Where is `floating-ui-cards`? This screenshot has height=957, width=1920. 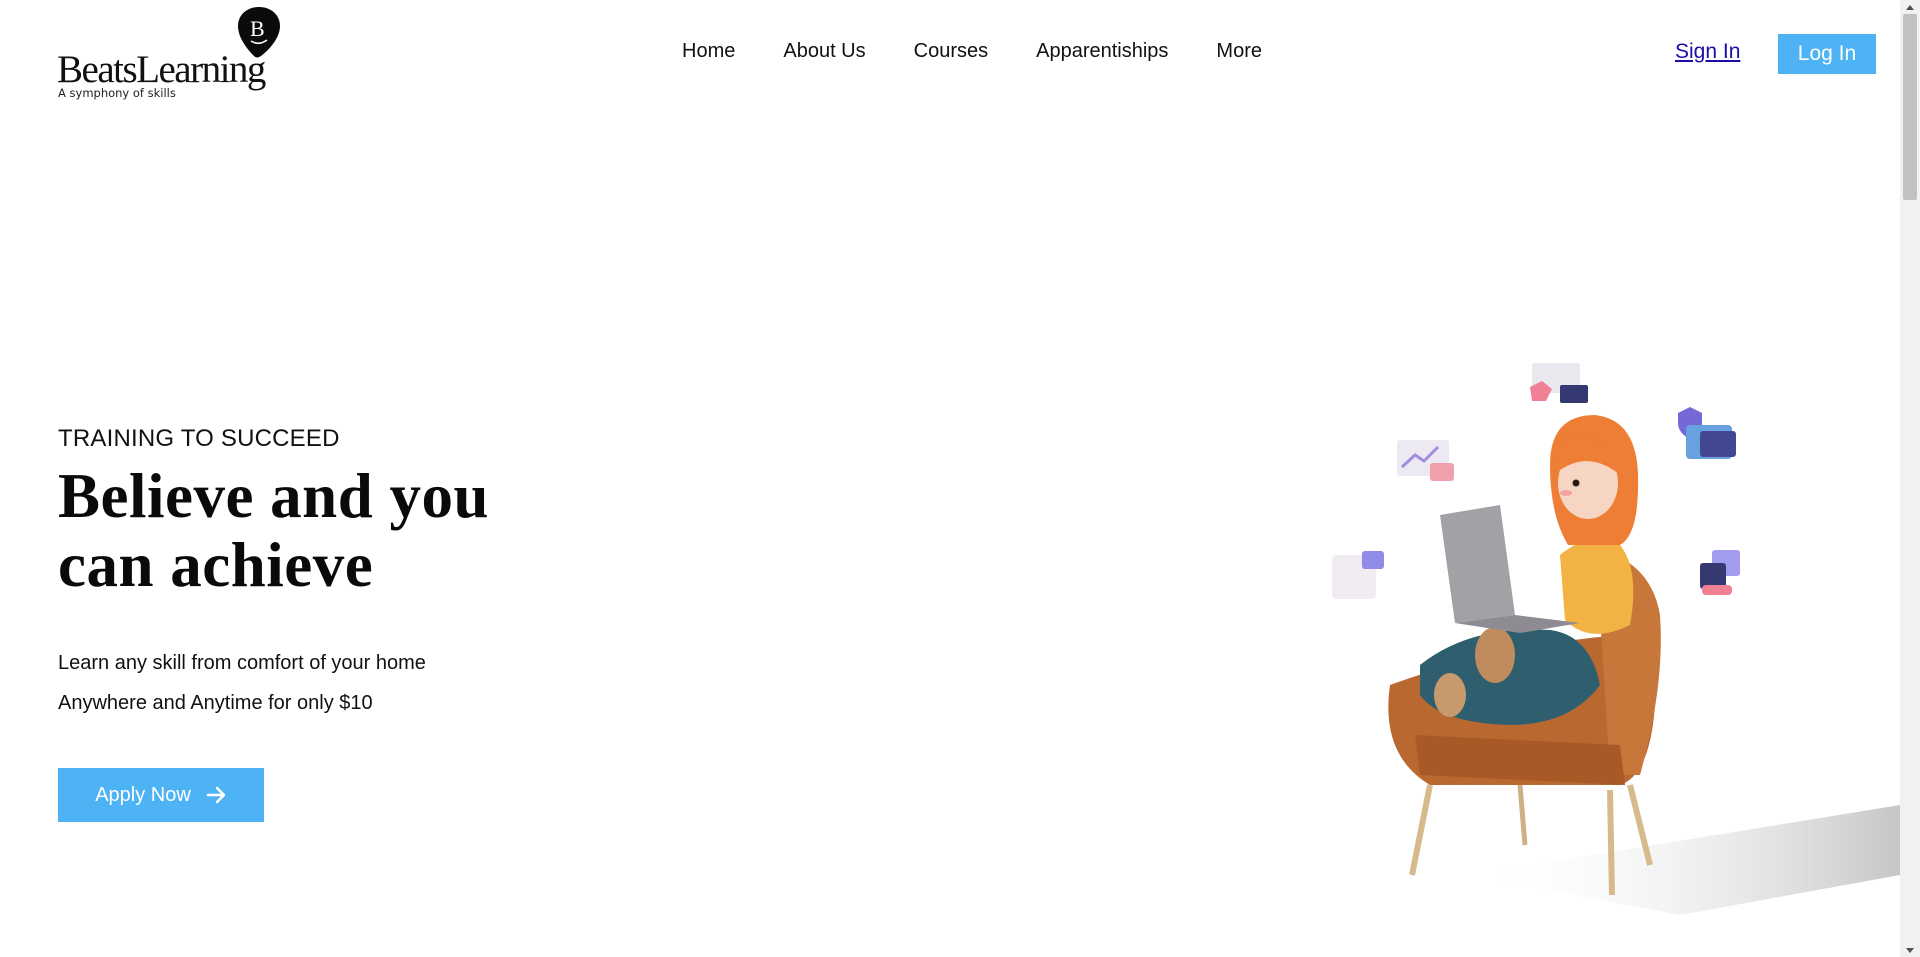
floating-ui-cards is located at coordinates (1536, 481).